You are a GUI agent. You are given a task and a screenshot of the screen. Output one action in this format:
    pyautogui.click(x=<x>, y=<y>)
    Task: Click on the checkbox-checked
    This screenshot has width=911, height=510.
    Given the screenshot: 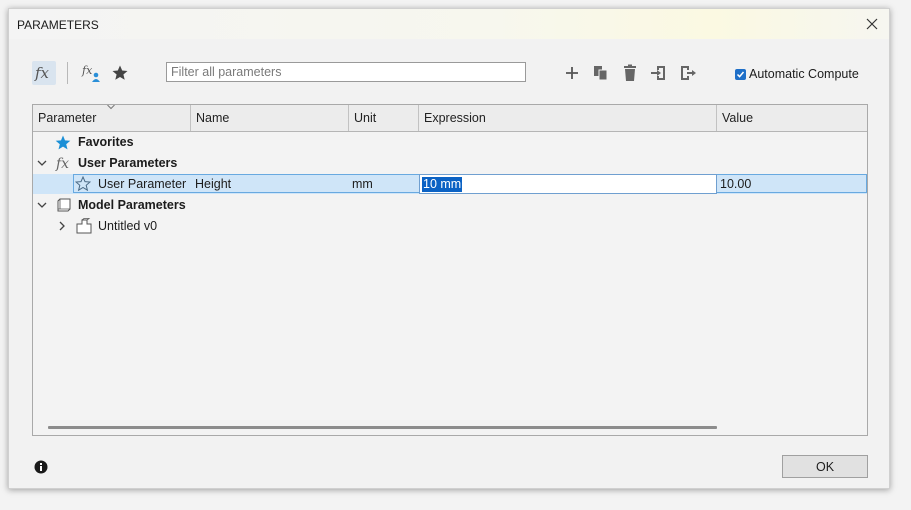 What is the action you would take?
    pyautogui.click(x=740, y=74)
    